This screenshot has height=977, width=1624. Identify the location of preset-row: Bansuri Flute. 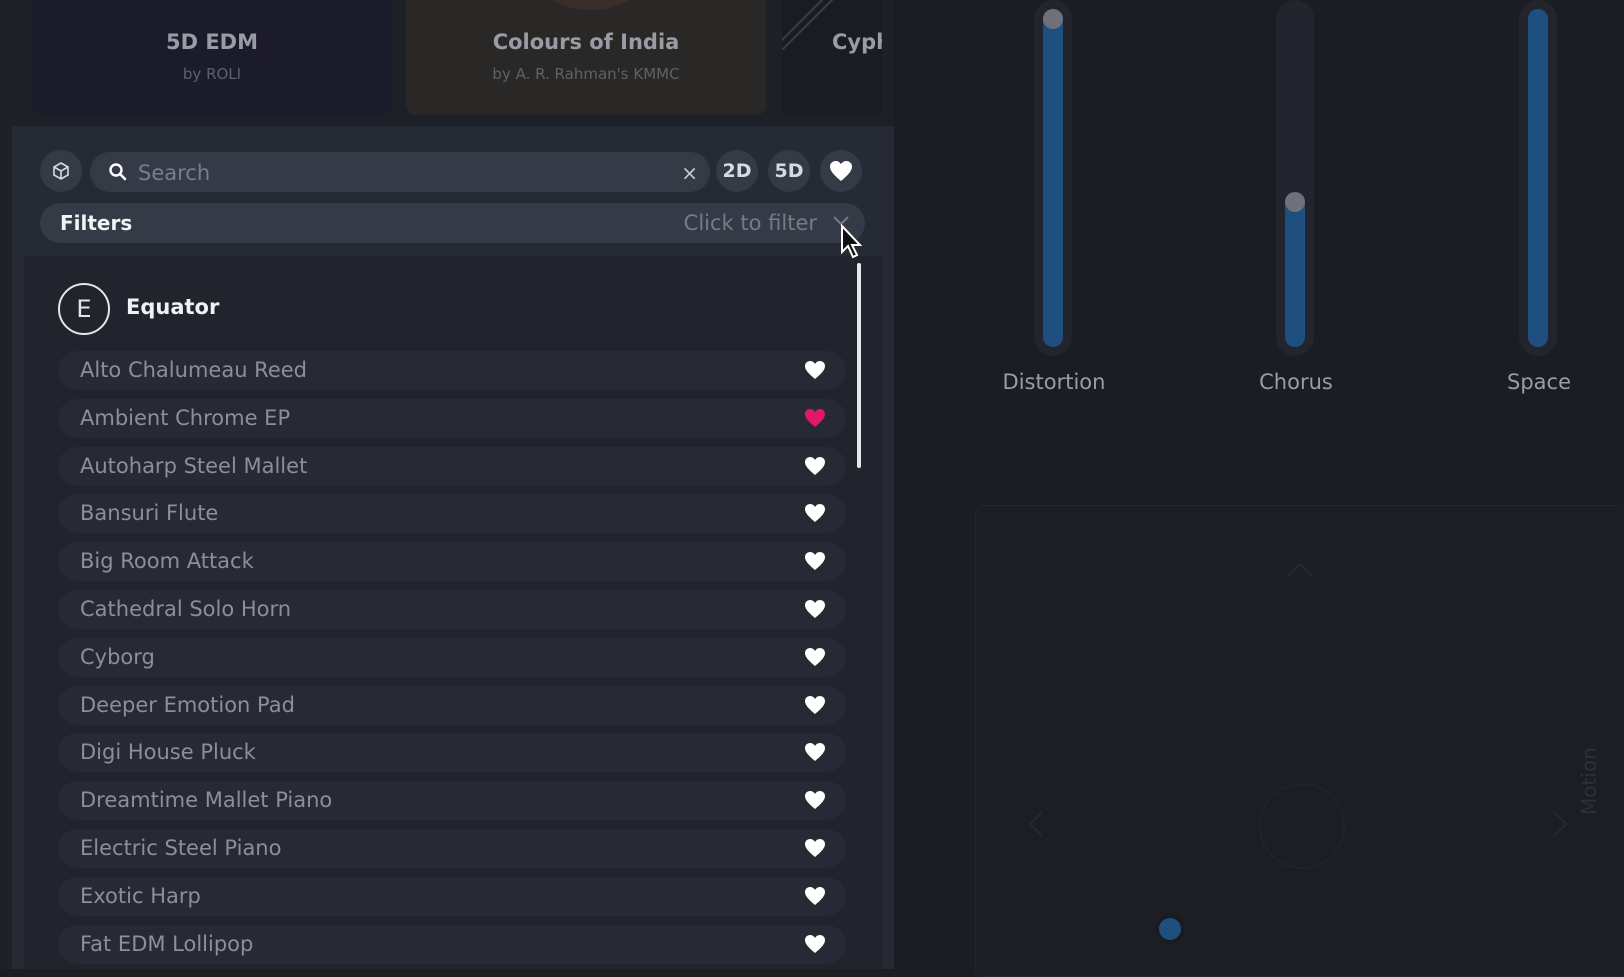
(452, 514).